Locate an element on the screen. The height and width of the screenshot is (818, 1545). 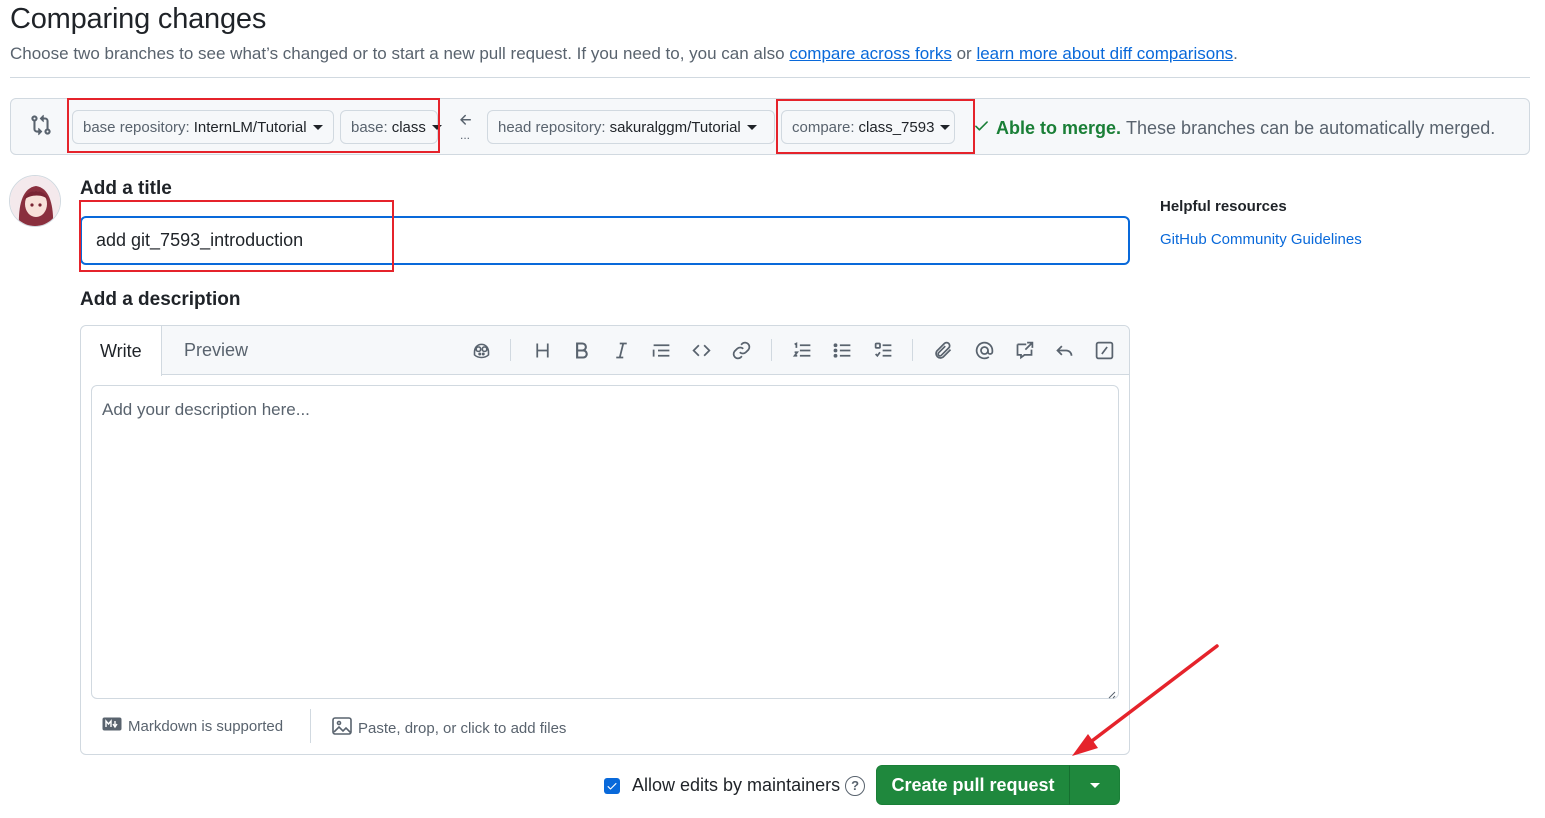
italic-icon is located at coordinates (621, 350).